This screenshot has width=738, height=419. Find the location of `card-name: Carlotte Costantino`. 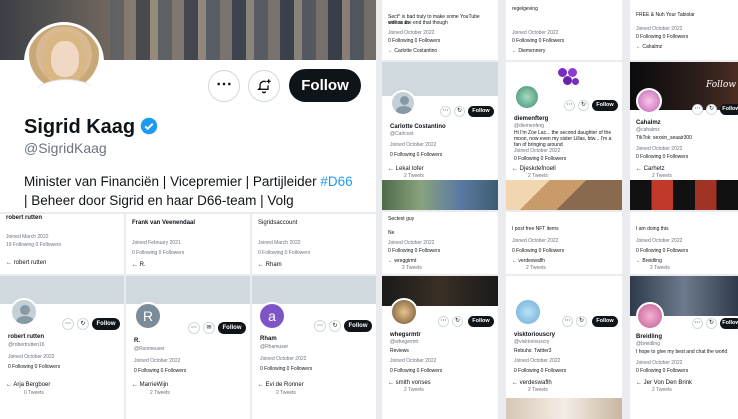

card-name: Carlotte Costantino is located at coordinates (418, 127).